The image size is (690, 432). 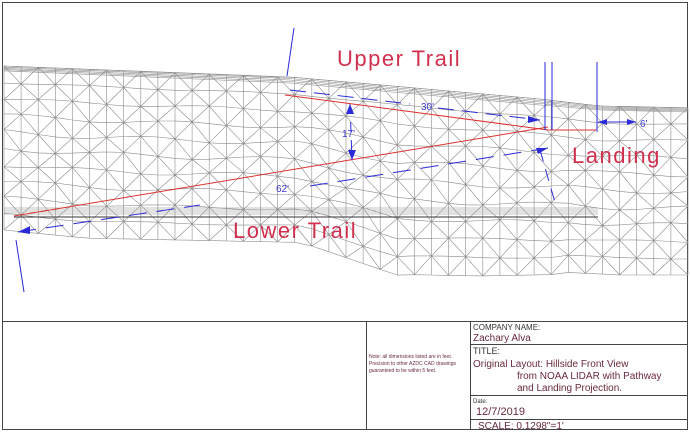 What do you see at coordinates (402, 371) in the screenshot?
I see `note-line-3: guaranteed to be within 5 feet.` at bounding box center [402, 371].